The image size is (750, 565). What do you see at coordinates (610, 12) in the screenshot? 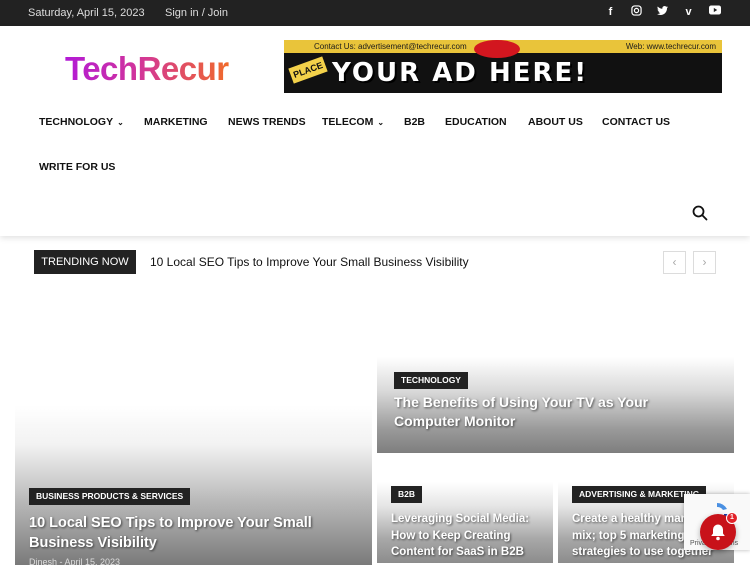
I see `facebook-icon: f` at bounding box center [610, 12].